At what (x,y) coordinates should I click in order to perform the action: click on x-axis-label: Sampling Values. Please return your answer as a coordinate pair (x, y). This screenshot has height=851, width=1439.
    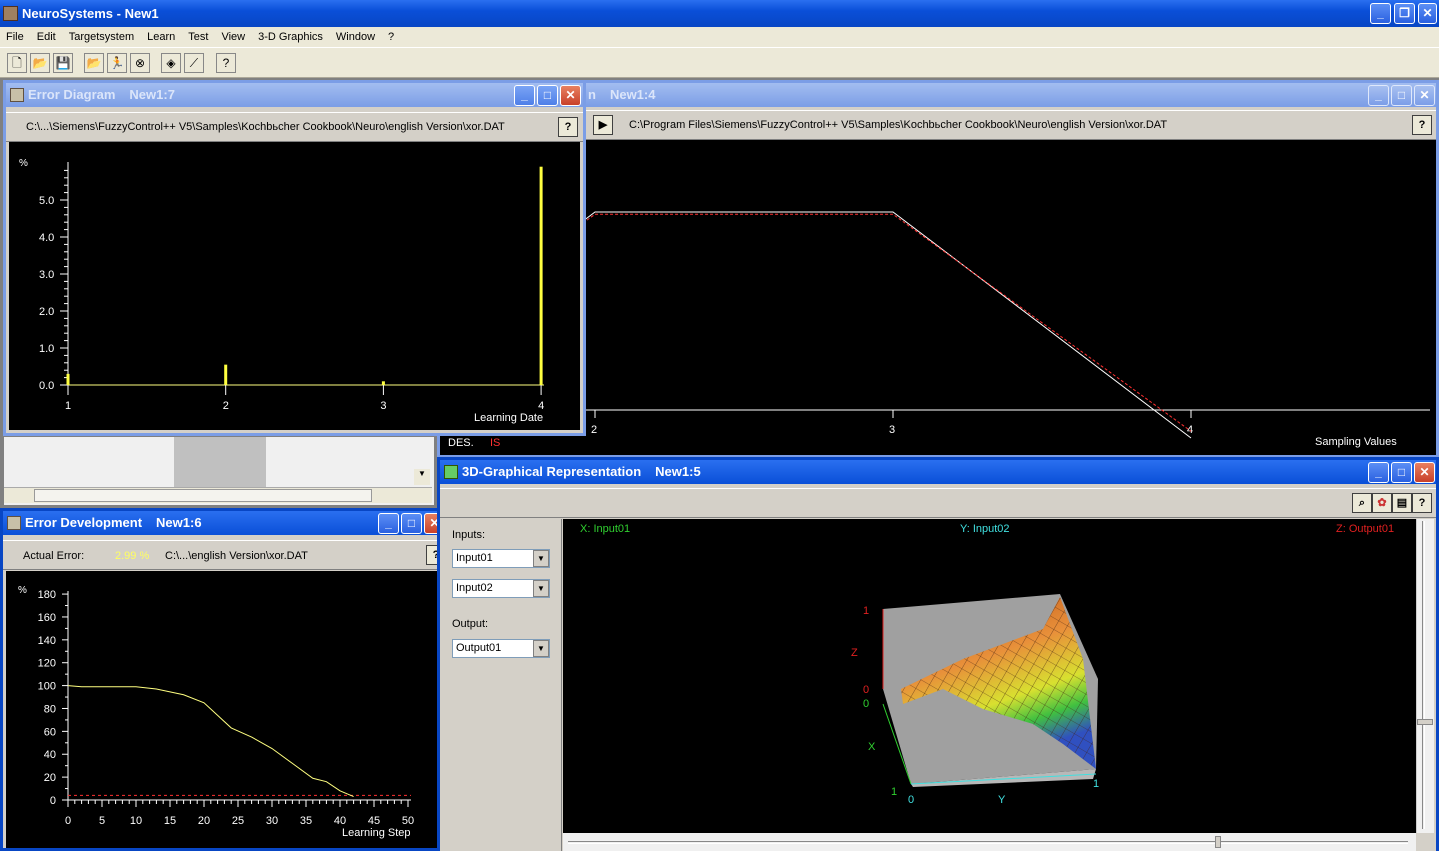
    Looking at the image, I should click on (1356, 442).